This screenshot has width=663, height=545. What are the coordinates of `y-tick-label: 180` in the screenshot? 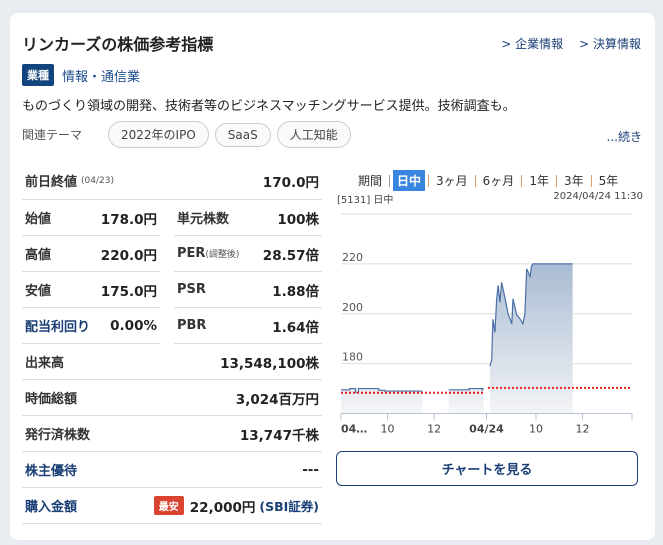 It's located at (352, 357).